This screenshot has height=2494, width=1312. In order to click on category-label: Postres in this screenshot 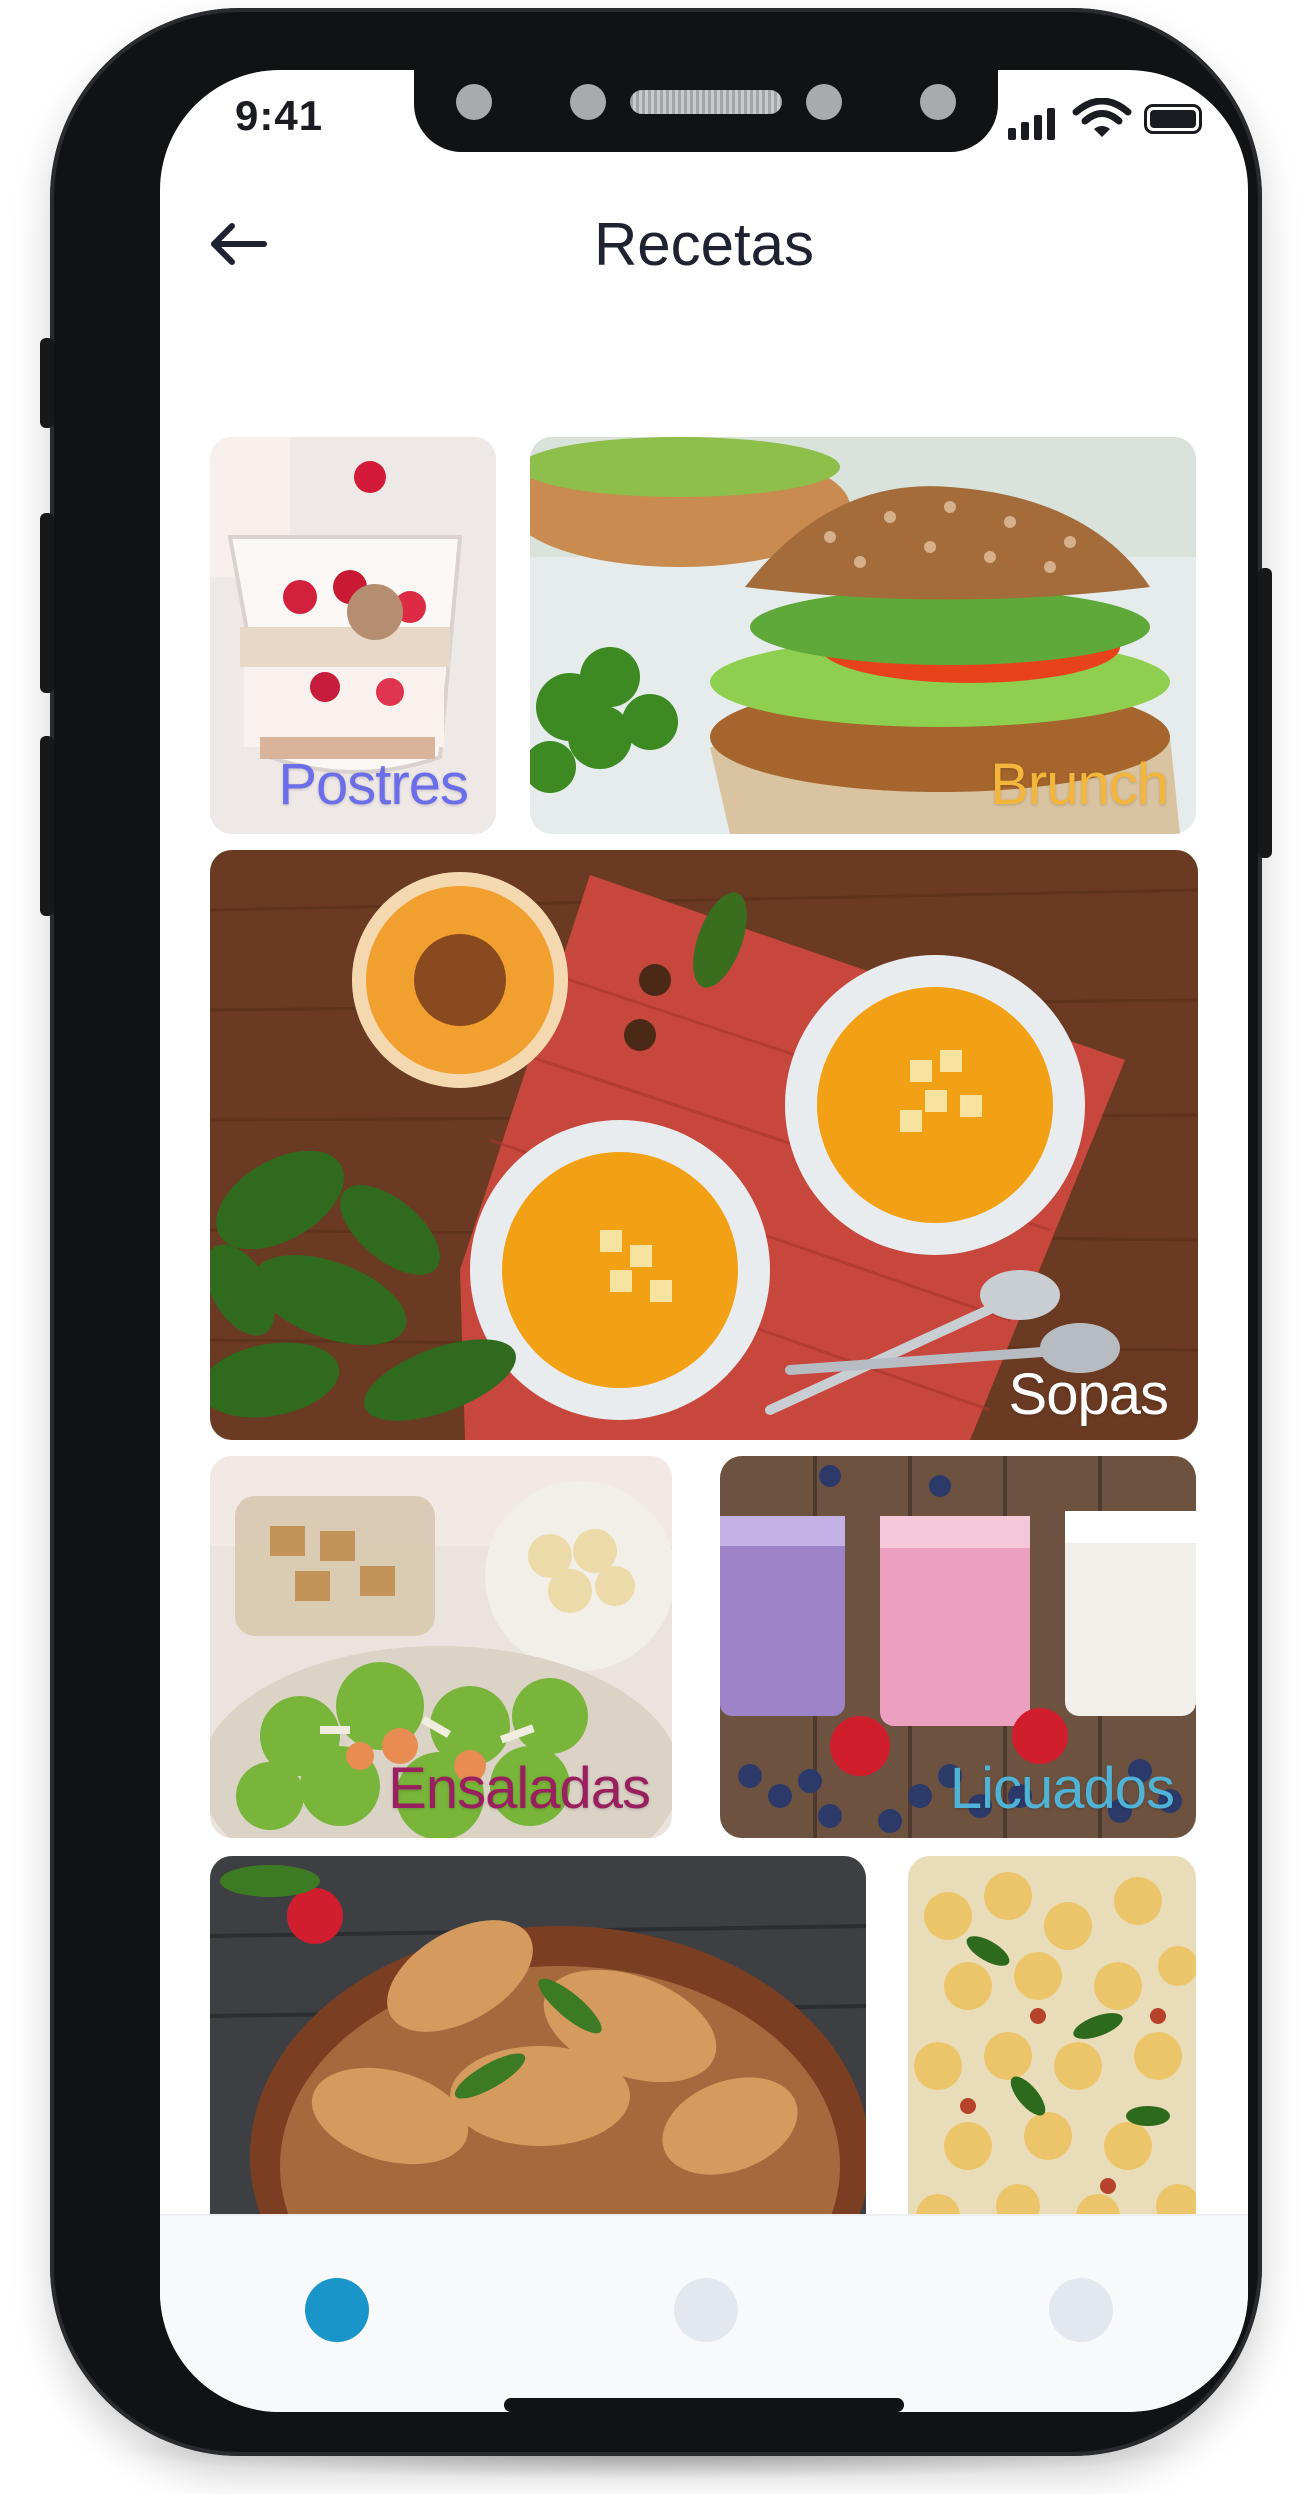, I will do `click(373, 784)`.